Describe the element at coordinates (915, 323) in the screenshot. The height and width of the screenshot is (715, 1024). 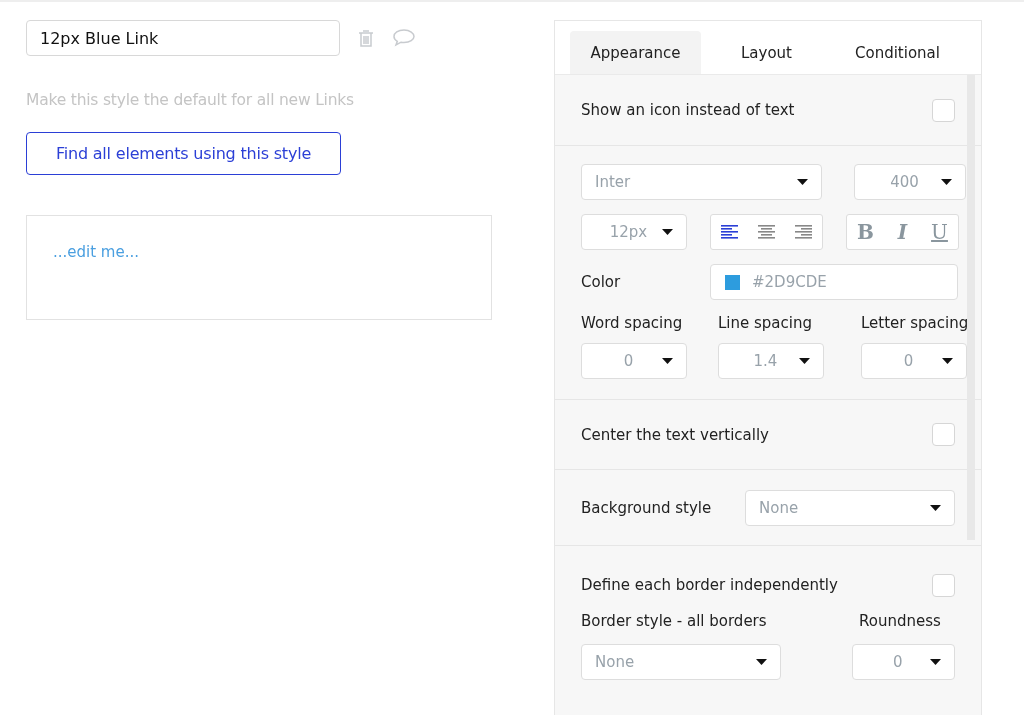
I see `spacing-label: Letter spacing` at that location.